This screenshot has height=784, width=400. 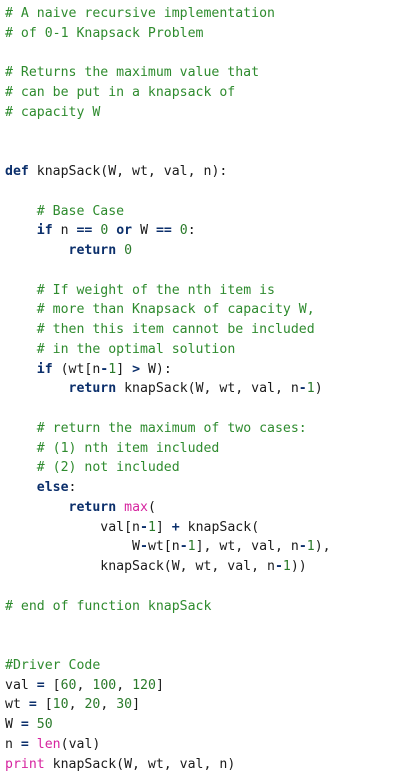 I want to click on code-line: W = 50, so click(x=202, y=725).